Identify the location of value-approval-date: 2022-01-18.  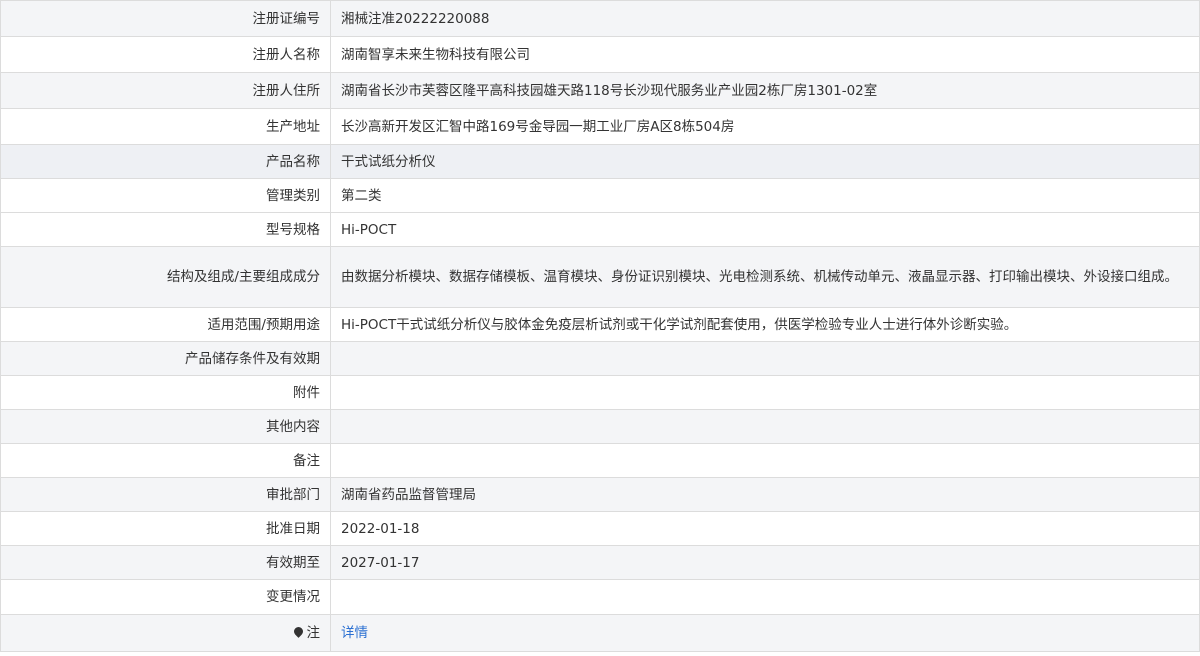
(765, 528).